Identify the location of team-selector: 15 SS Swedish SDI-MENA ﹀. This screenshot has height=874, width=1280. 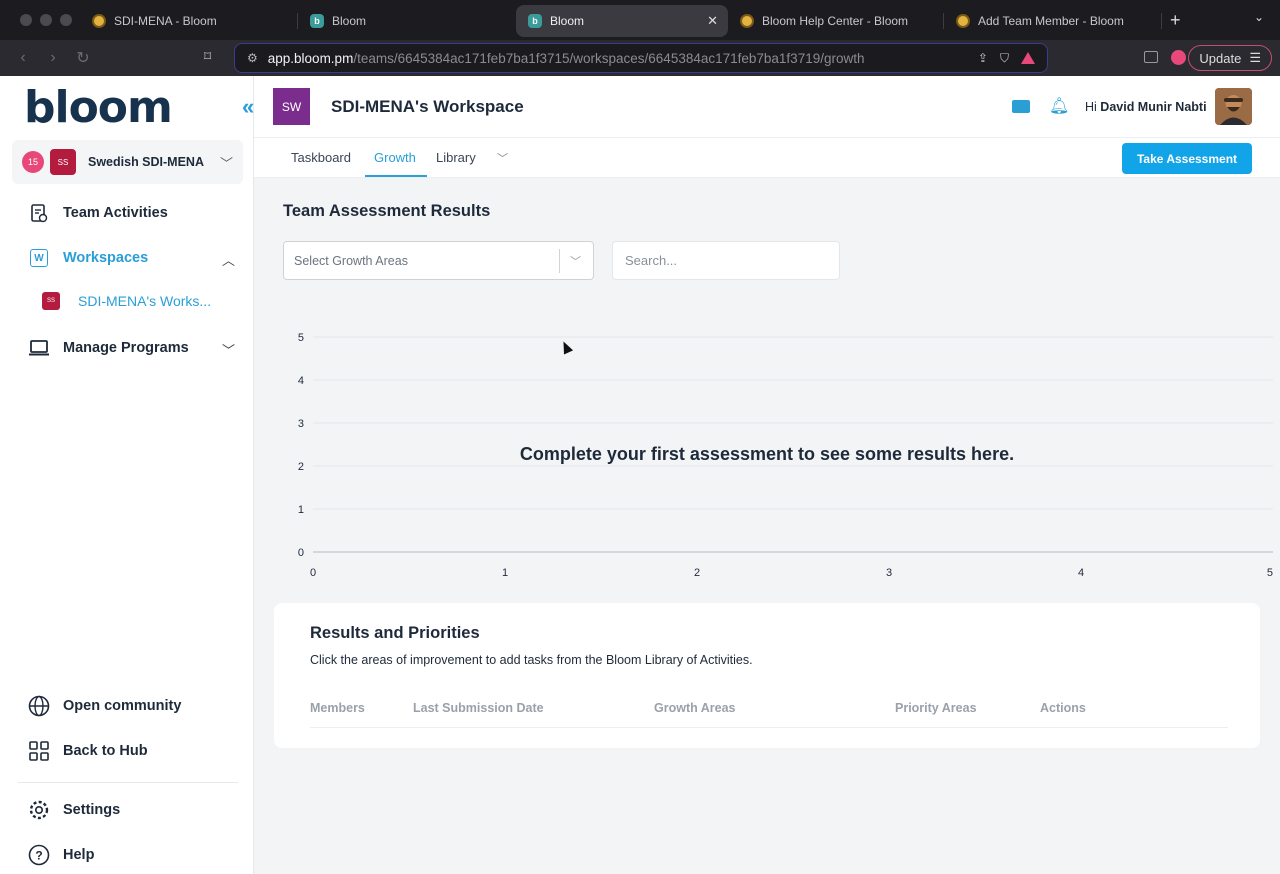
(127, 162).